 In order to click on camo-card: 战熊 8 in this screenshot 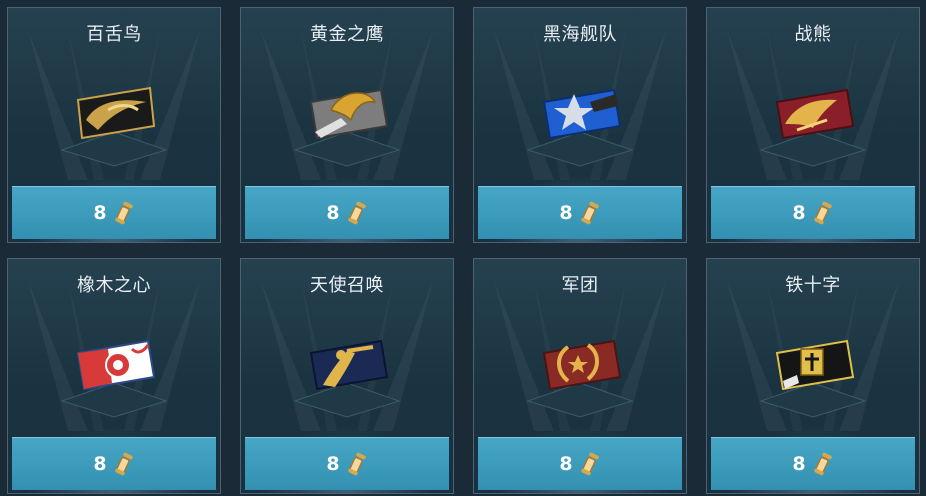, I will do `click(813, 125)`.